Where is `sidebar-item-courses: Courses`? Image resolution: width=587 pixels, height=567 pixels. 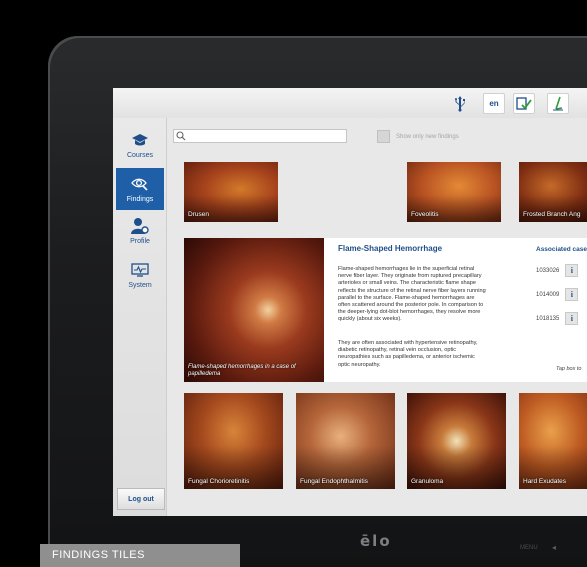 sidebar-item-courses: Courses is located at coordinates (140, 145).